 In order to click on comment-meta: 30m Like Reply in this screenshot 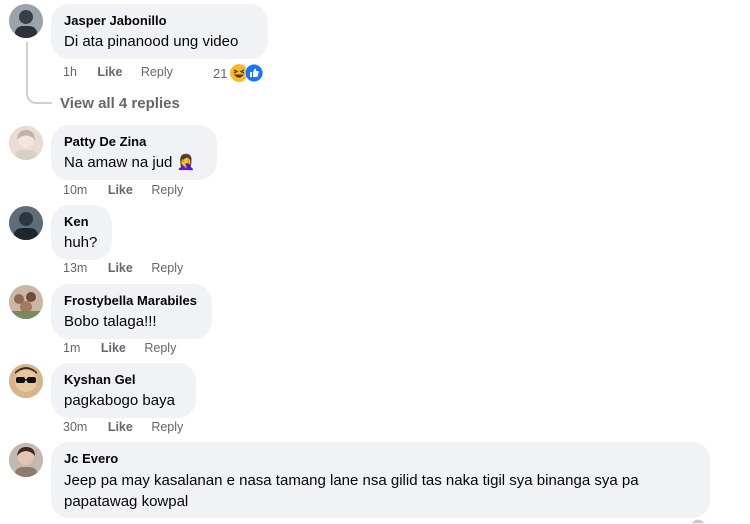, I will do `click(123, 427)`.